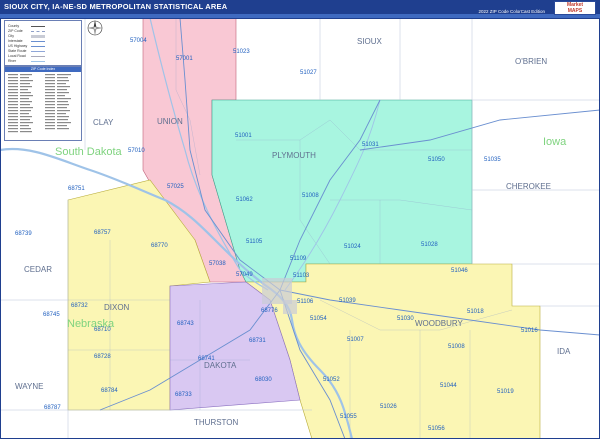 The image size is (600, 439). Describe the element at coordinates (448, 386) in the screenshot. I see `zip-label: 51044` at that location.